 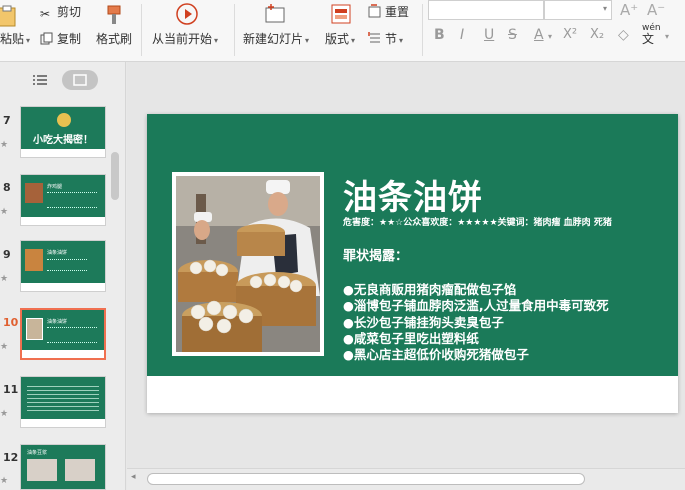 What do you see at coordinates (366, 479) in the screenshot?
I see `horizontal-scroll-thumb` at bounding box center [366, 479].